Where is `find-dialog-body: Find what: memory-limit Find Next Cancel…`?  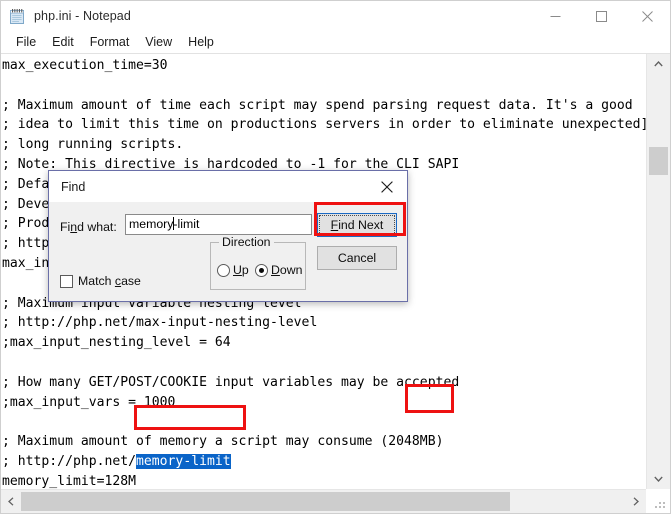 find-dialog-body: Find what: memory-limit Find Next Cancel… is located at coordinates (228, 251).